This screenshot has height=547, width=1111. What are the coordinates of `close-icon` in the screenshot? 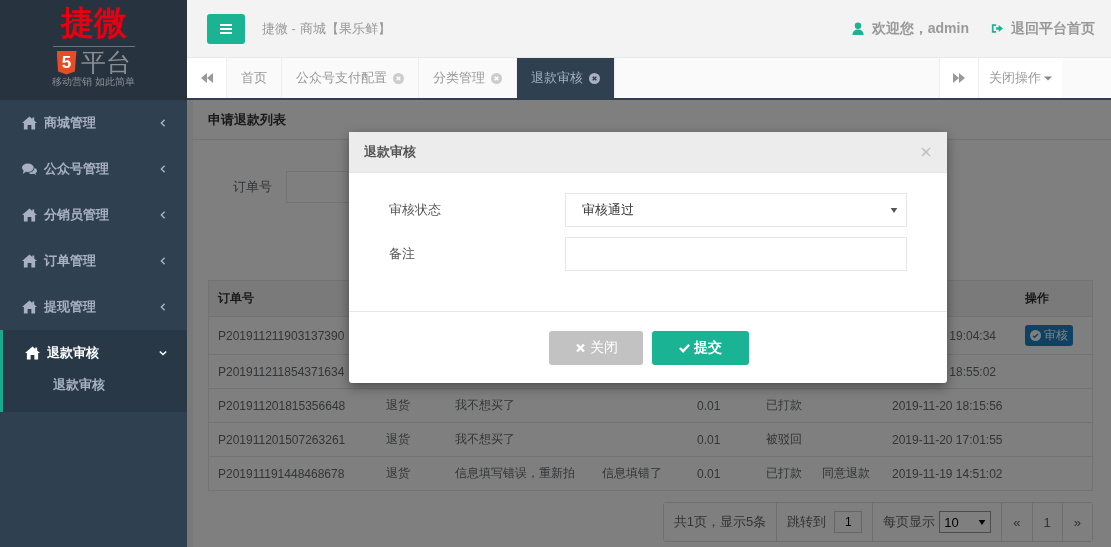 It's located at (926, 152).